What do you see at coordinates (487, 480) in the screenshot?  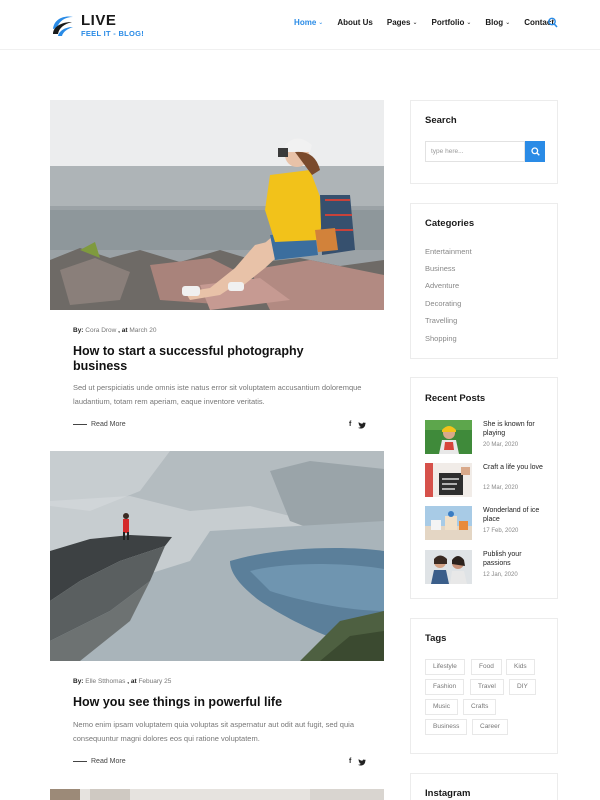 I see `recent-post-item: Craft a life you love 12 Mar, 2020` at bounding box center [487, 480].